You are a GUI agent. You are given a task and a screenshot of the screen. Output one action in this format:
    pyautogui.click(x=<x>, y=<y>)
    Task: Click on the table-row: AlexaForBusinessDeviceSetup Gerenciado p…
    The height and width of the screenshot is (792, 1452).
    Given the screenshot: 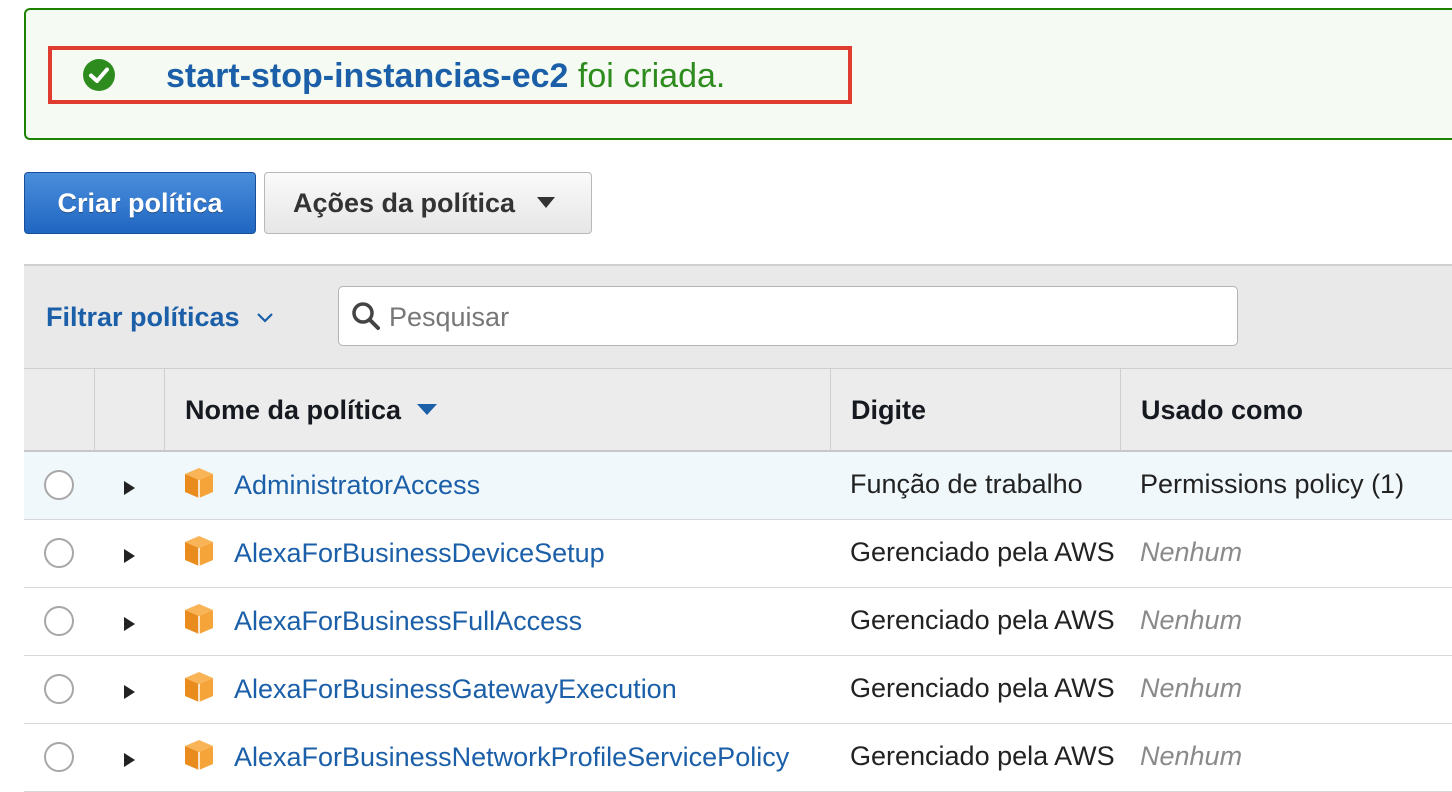 What is the action you would take?
    pyautogui.click(x=738, y=554)
    